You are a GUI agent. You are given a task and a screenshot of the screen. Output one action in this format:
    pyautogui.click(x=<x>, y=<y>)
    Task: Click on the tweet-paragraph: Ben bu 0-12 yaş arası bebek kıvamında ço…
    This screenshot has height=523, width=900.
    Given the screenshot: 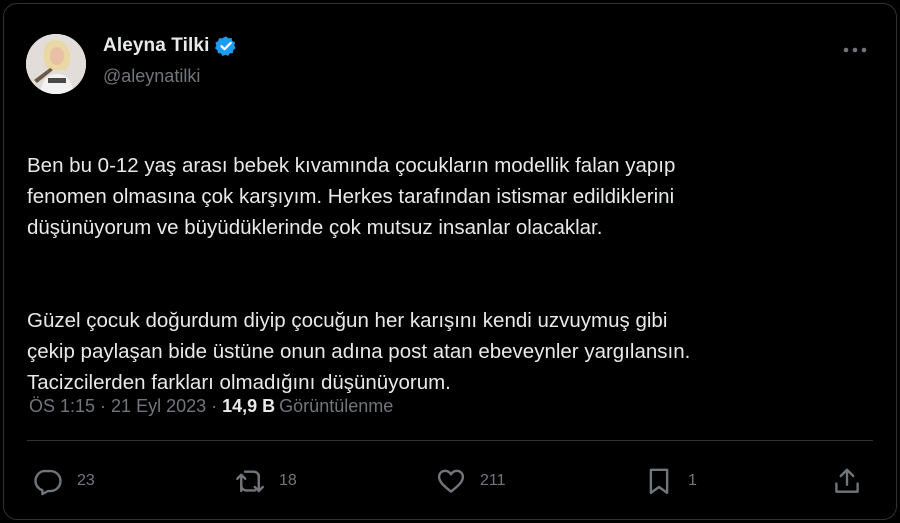 What is the action you would take?
    pyautogui.click(x=351, y=196)
    